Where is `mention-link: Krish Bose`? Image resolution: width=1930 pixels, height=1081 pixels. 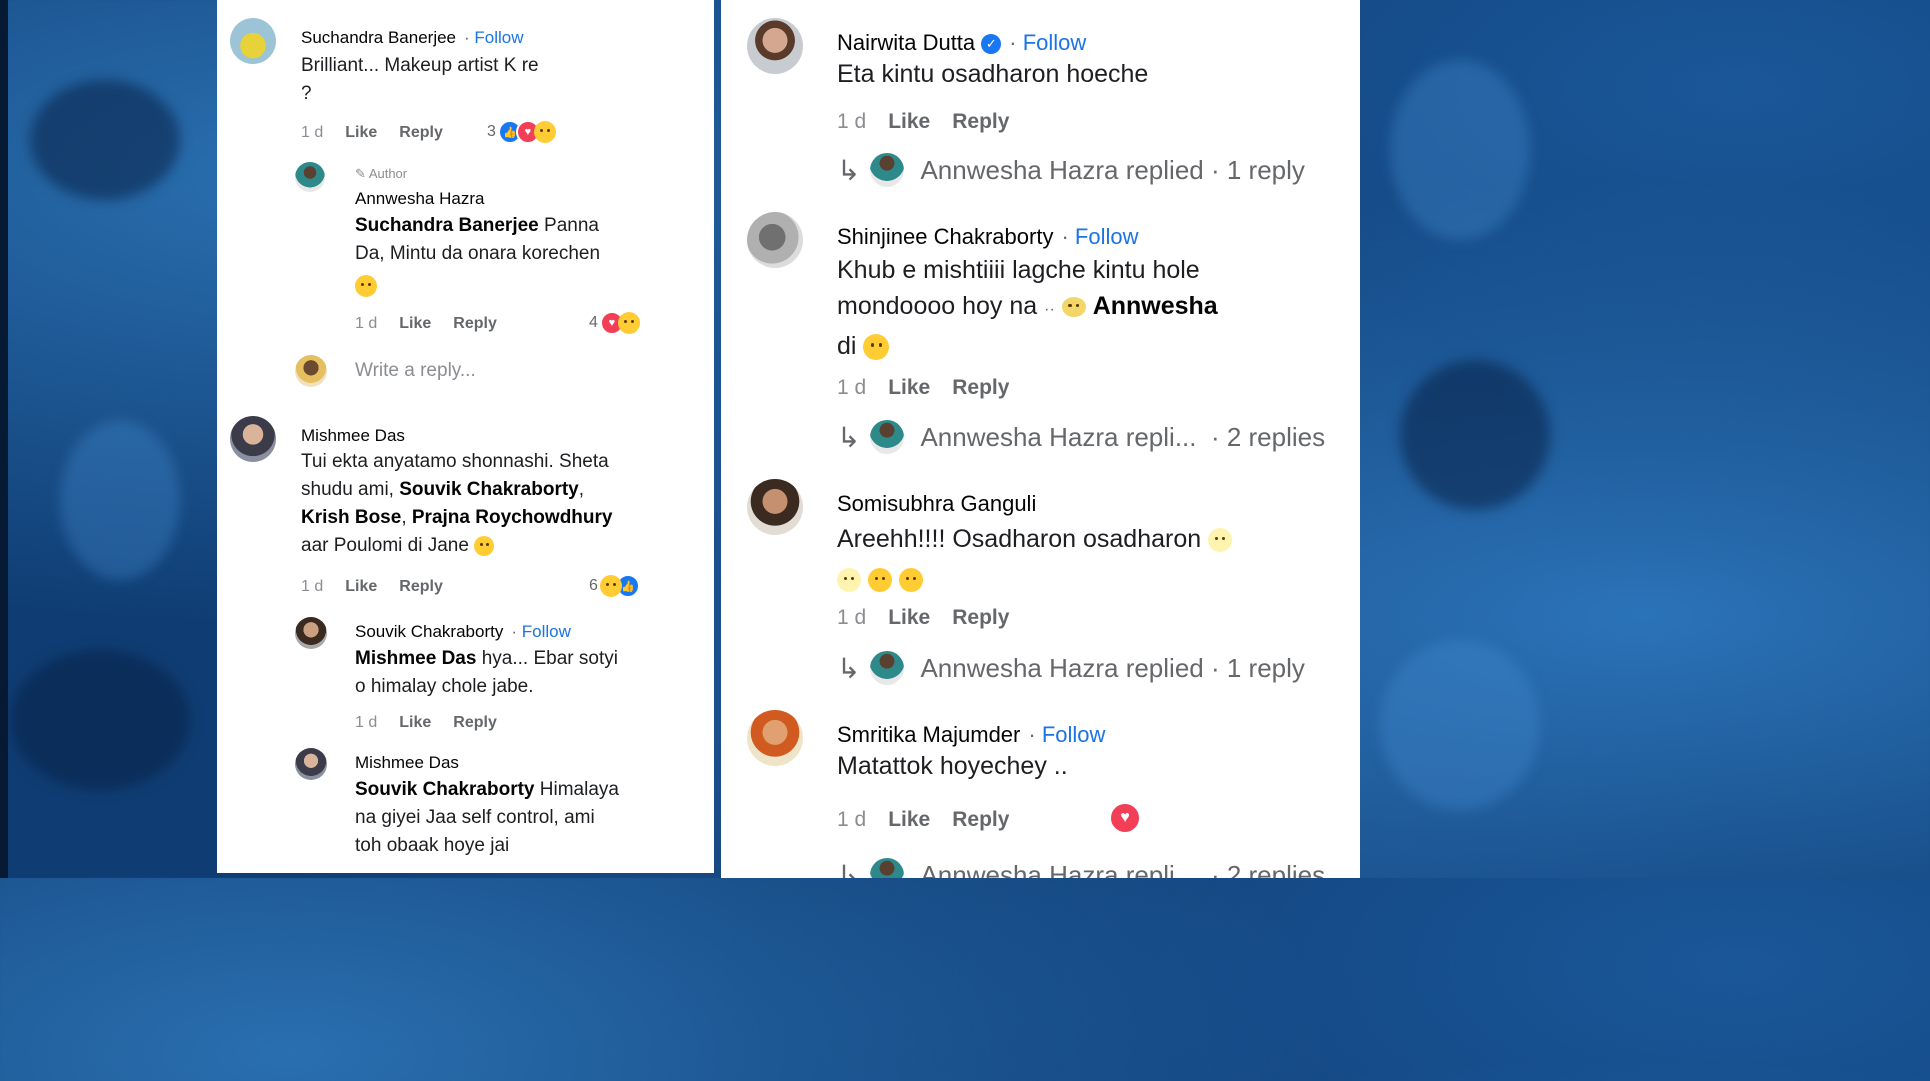
mention-link: Krish Bose is located at coordinates (351, 517).